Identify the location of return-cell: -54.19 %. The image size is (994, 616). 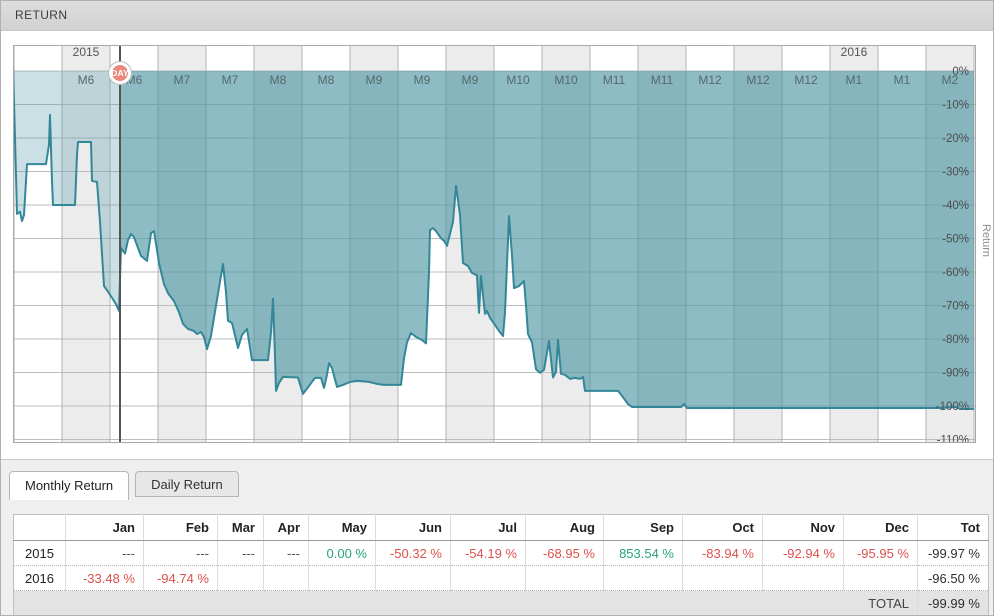
(488, 553).